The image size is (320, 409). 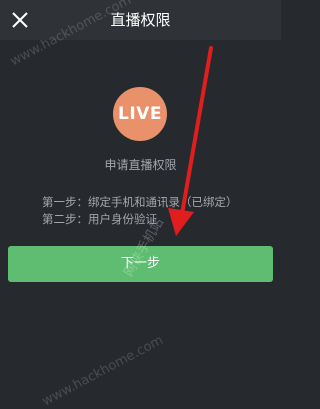 What do you see at coordinates (103, 370) in the screenshot?
I see `watermark-text-bottom: www.hackhome.com` at bounding box center [103, 370].